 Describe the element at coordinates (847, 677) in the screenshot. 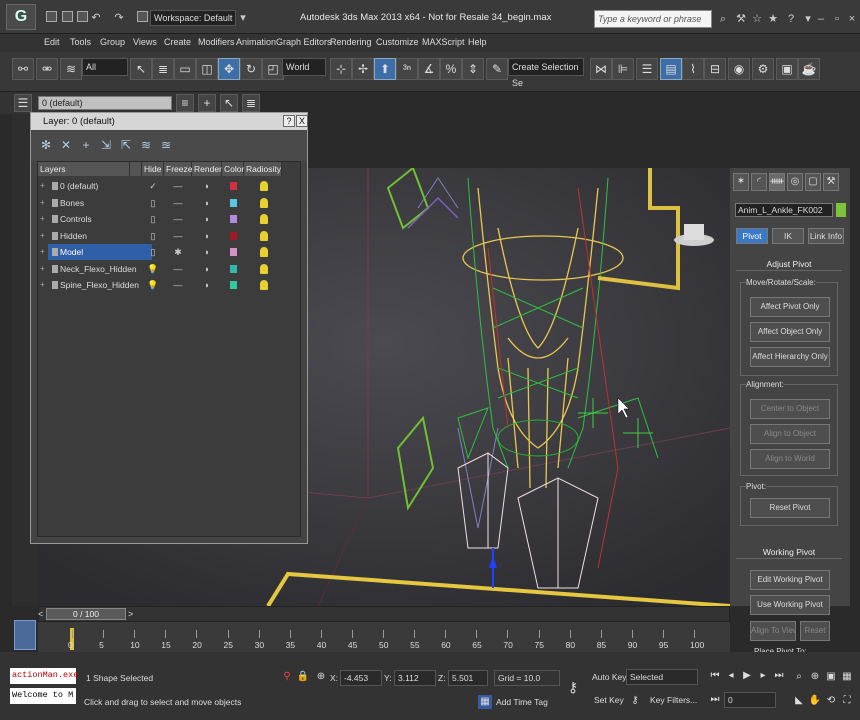

I see `zoom-extents-all-icon: ▦` at that location.